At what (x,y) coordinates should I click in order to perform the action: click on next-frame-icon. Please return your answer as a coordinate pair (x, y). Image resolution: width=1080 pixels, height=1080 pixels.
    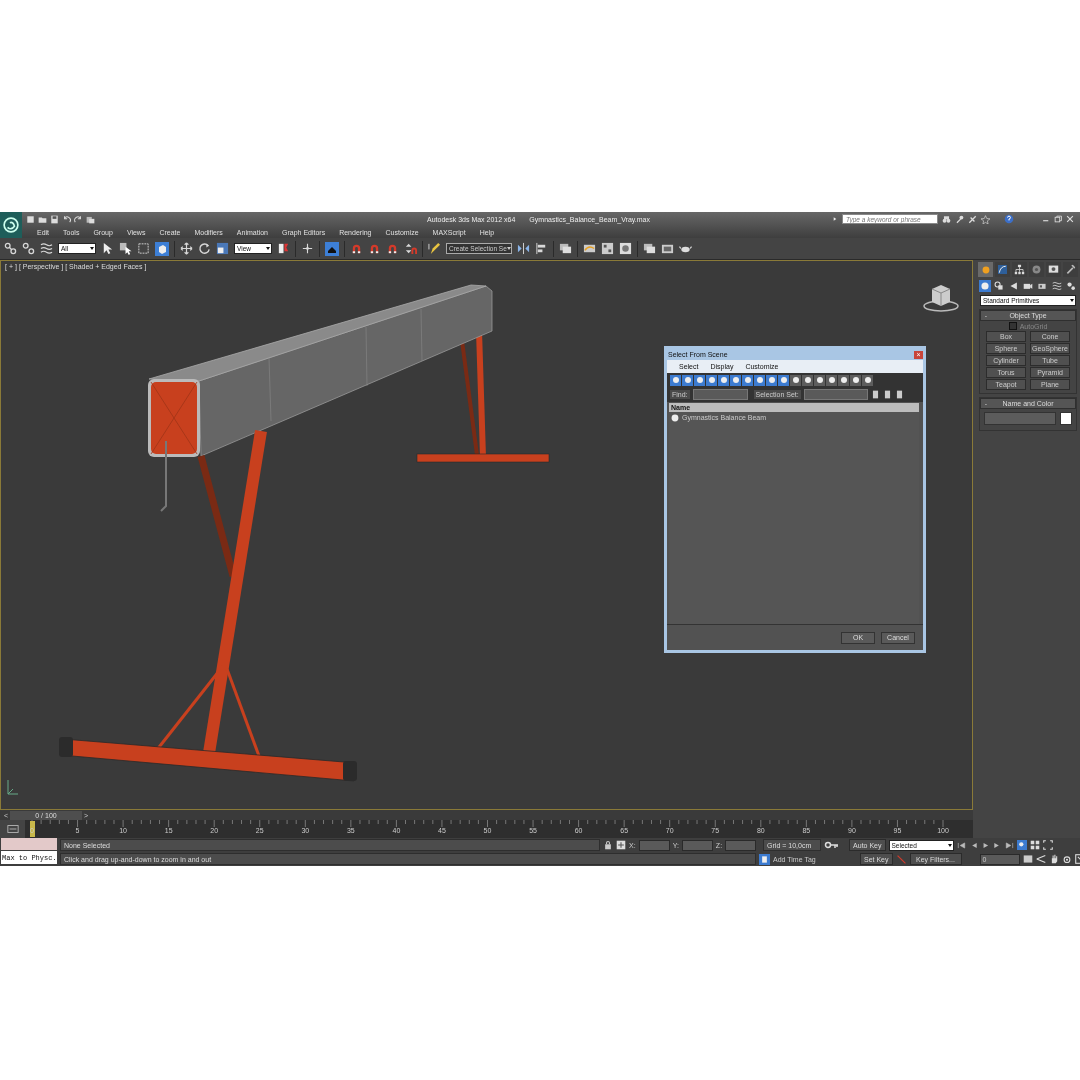
    Looking at the image, I should click on (997, 845).